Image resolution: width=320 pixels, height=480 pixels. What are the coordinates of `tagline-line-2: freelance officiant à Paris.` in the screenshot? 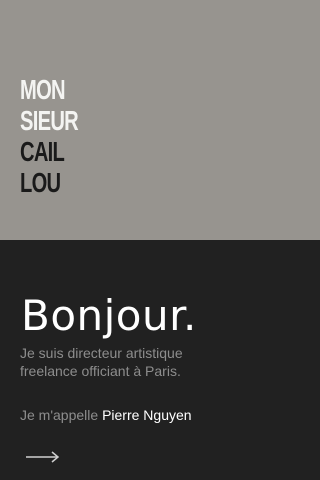 It's located at (100, 371).